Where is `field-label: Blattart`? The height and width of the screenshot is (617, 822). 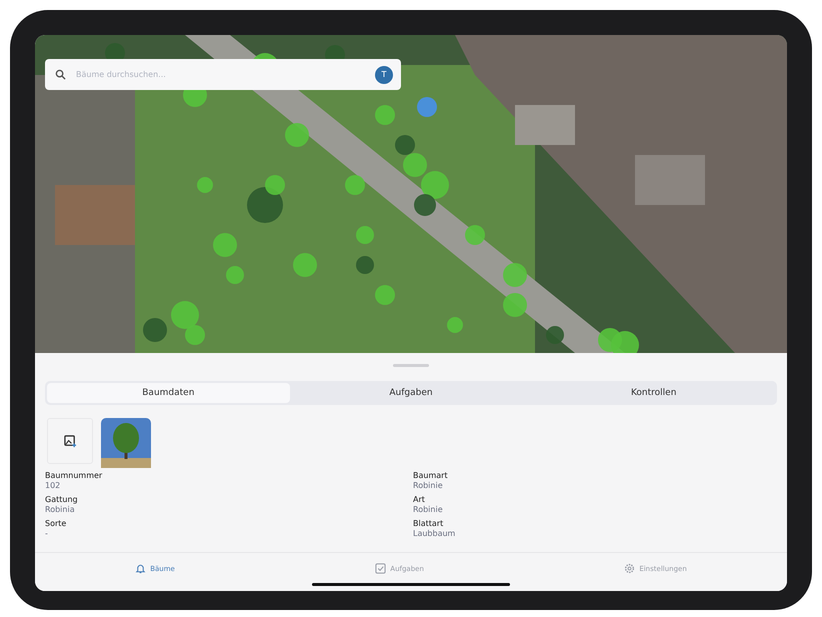
field-label: Blattart is located at coordinates (428, 524).